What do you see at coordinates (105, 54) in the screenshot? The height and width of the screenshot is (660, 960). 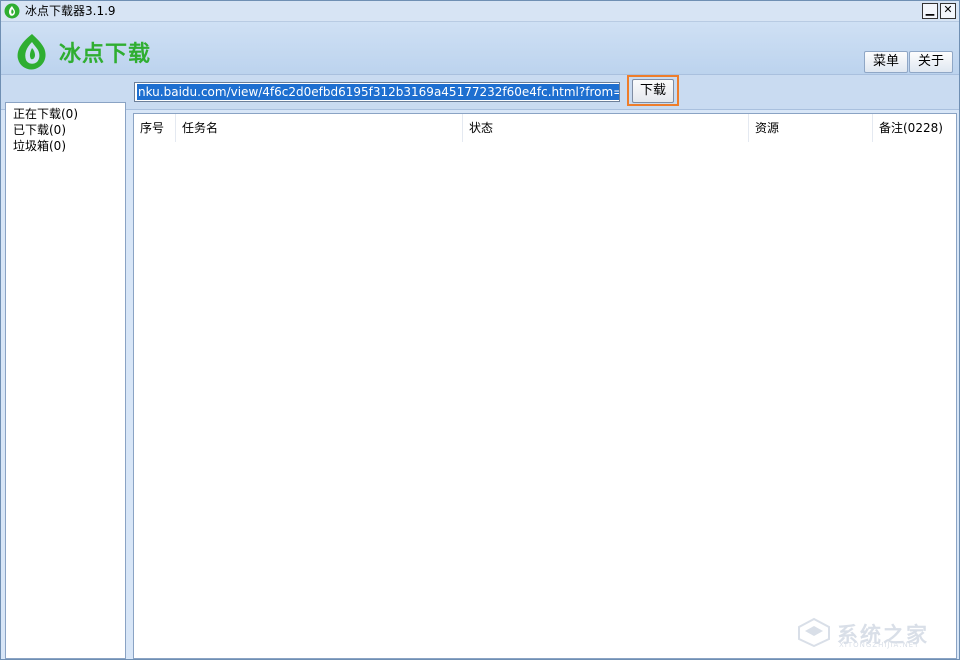 I see `brand-title: 冰点下载` at bounding box center [105, 54].